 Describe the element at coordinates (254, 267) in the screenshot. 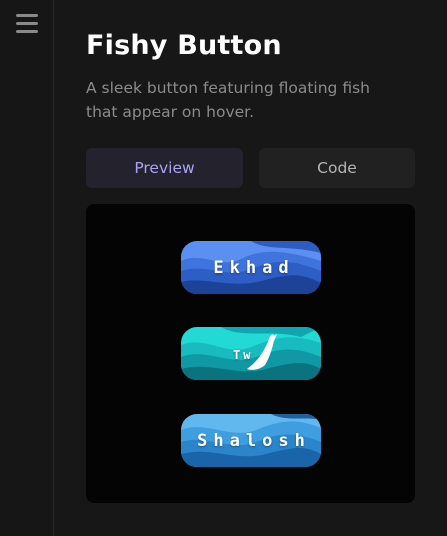

I see `button-label: Ekhad` at that location.